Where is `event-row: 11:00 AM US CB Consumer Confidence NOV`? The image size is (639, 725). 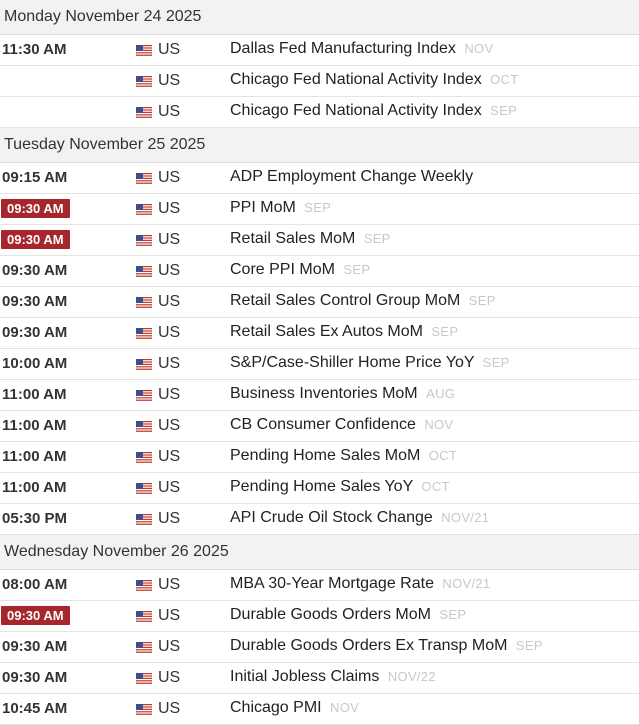
event-row: 11:00 AM US CB Consumer Confidence NOV is located at coordinates (319, 426).